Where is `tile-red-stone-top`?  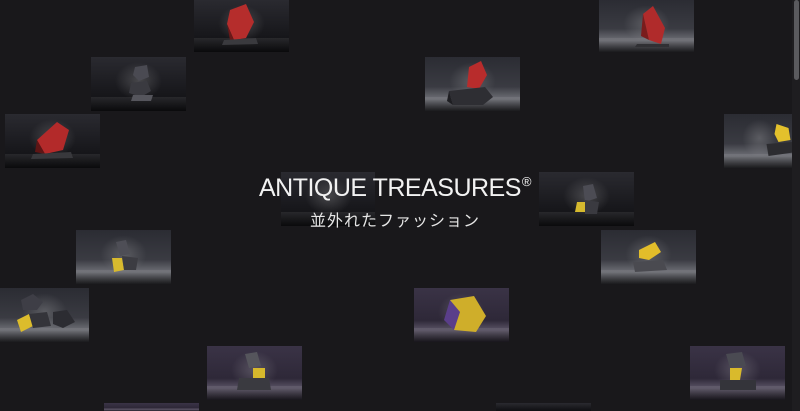
tile-red-stone-top is located at coordinates (241, 26).